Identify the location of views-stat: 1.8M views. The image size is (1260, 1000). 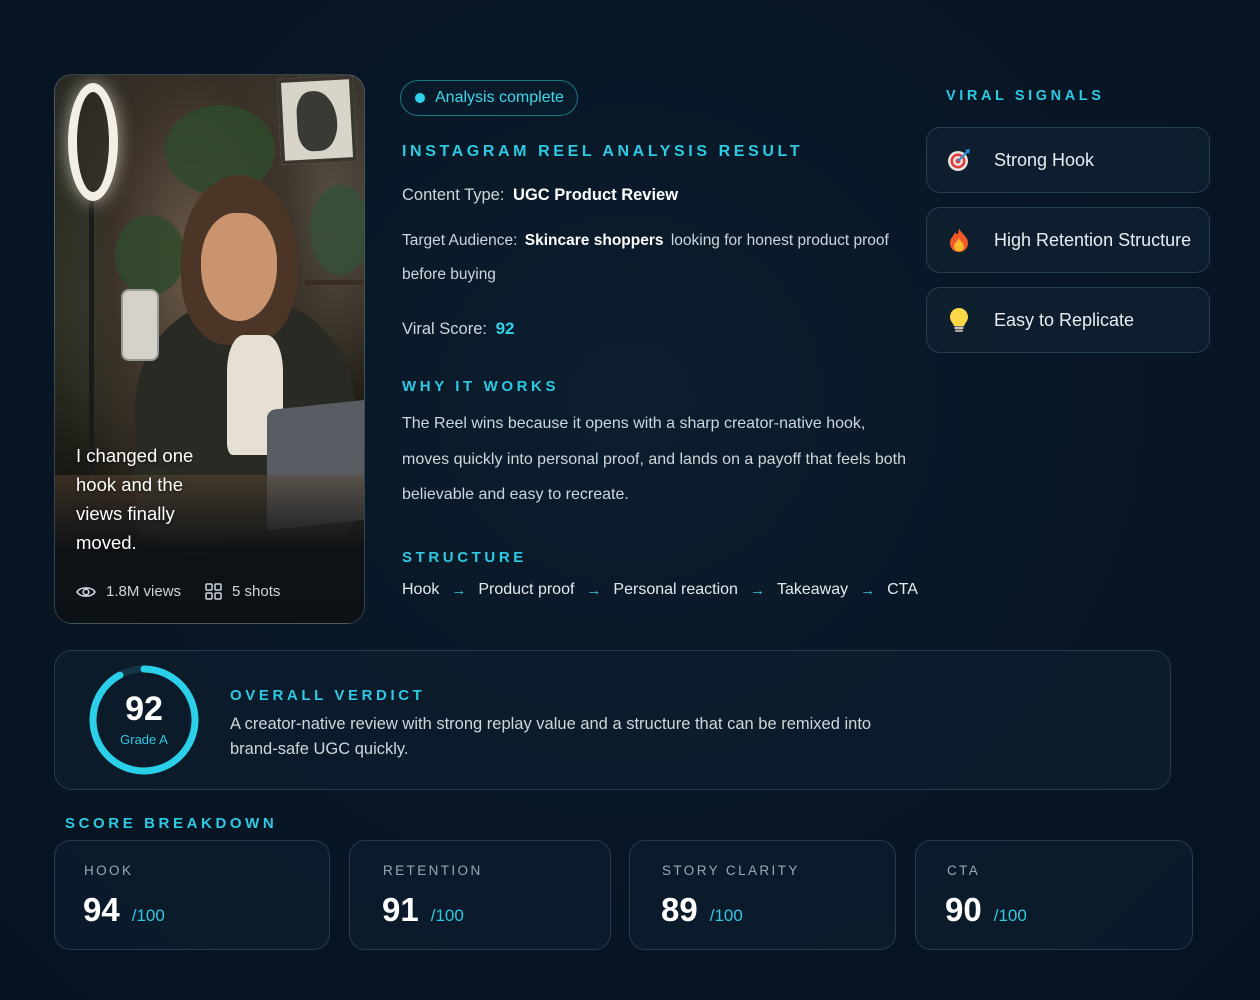
(128, 591).